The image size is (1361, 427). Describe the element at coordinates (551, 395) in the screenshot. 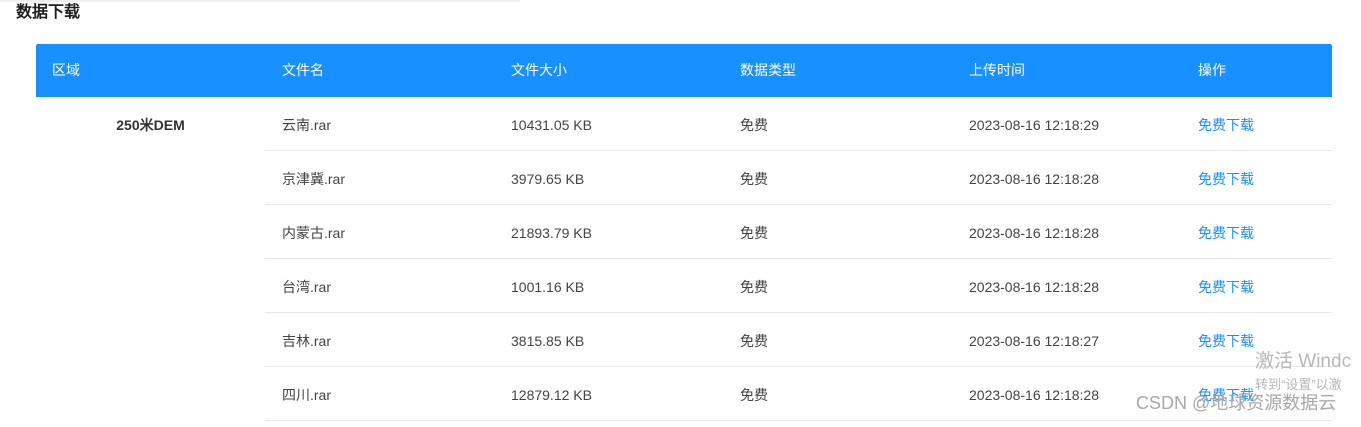

I see `file-size: 12879.12 KB` at that location.